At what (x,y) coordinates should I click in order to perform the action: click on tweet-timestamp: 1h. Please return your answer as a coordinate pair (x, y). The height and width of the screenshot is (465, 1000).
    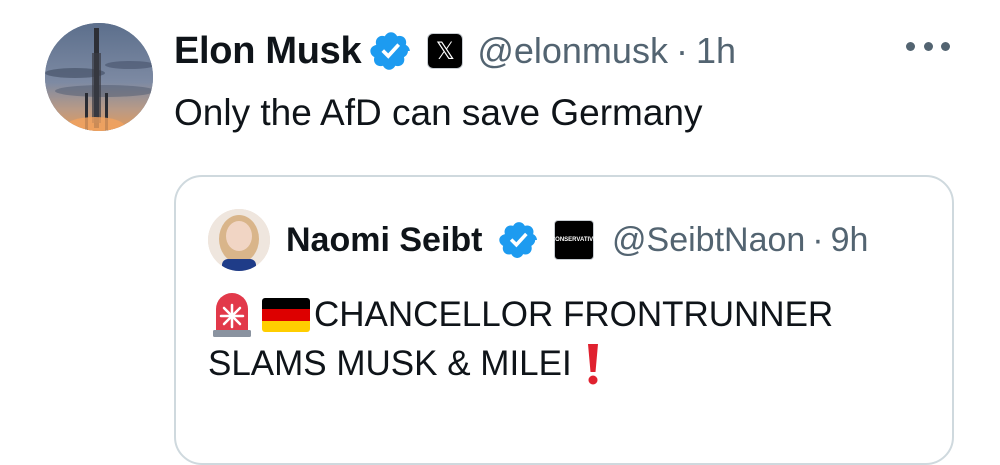
    Looking at the image, I should click on (716, 51).